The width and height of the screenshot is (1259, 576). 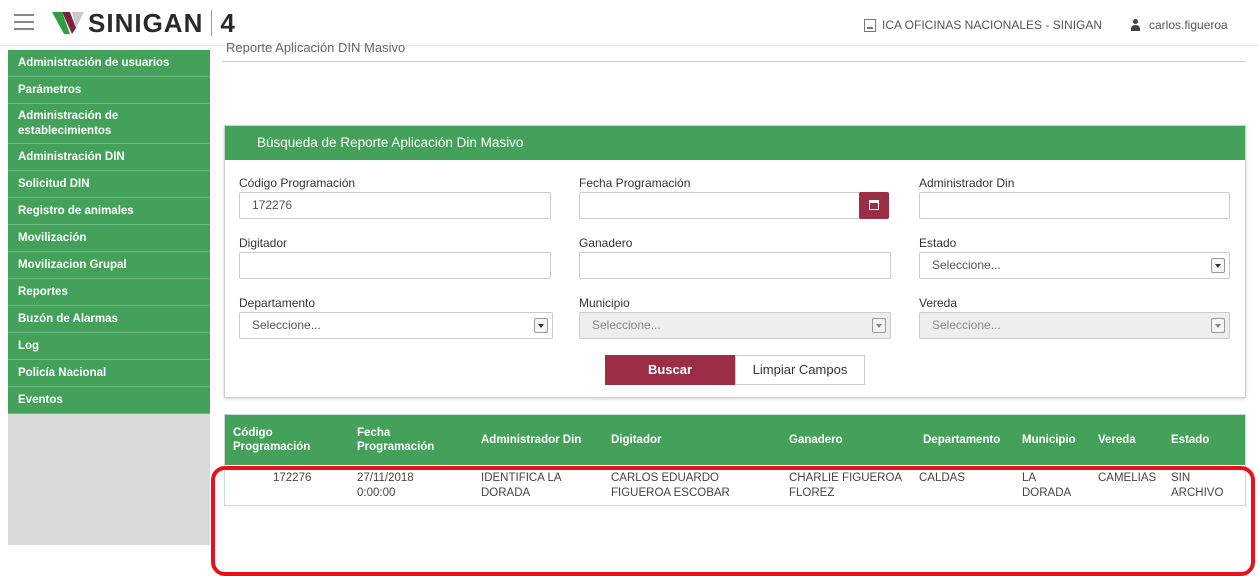 What do you see at coordinates (109, 211) in the screenshot?
I see `sidebar-item-registro-animales: Registro de animales` at bounding box center [109, 211].